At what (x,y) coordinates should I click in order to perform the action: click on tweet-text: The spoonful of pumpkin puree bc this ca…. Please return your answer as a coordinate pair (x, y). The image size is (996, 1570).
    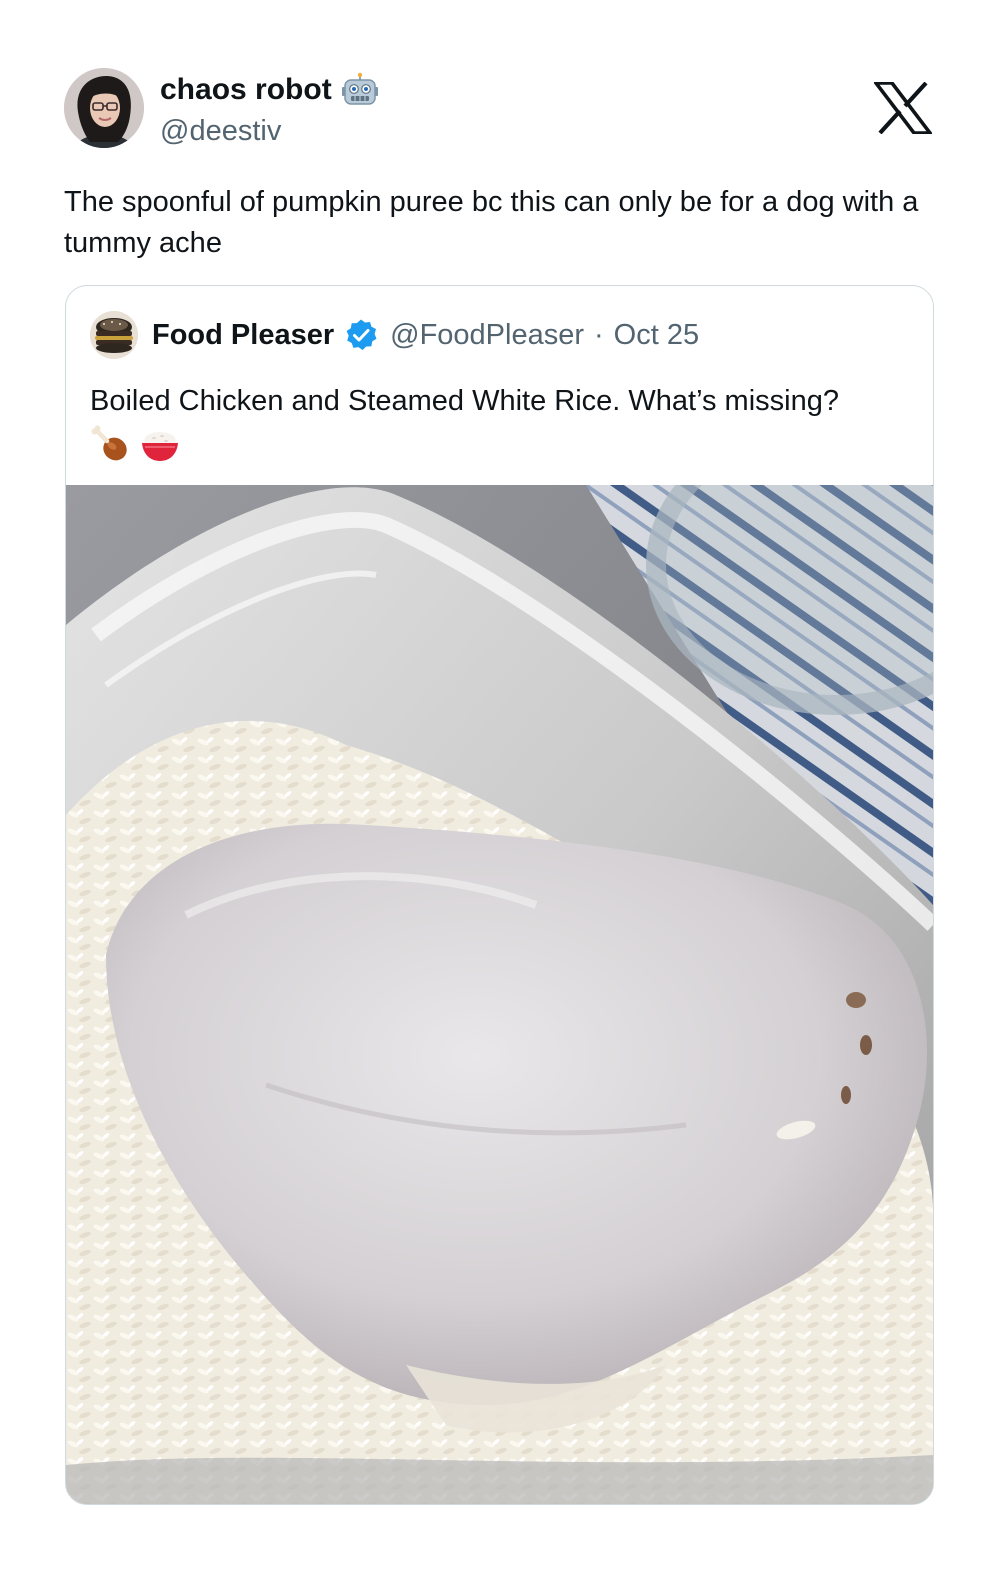
    Looking at the image, I should click on (491, 222).